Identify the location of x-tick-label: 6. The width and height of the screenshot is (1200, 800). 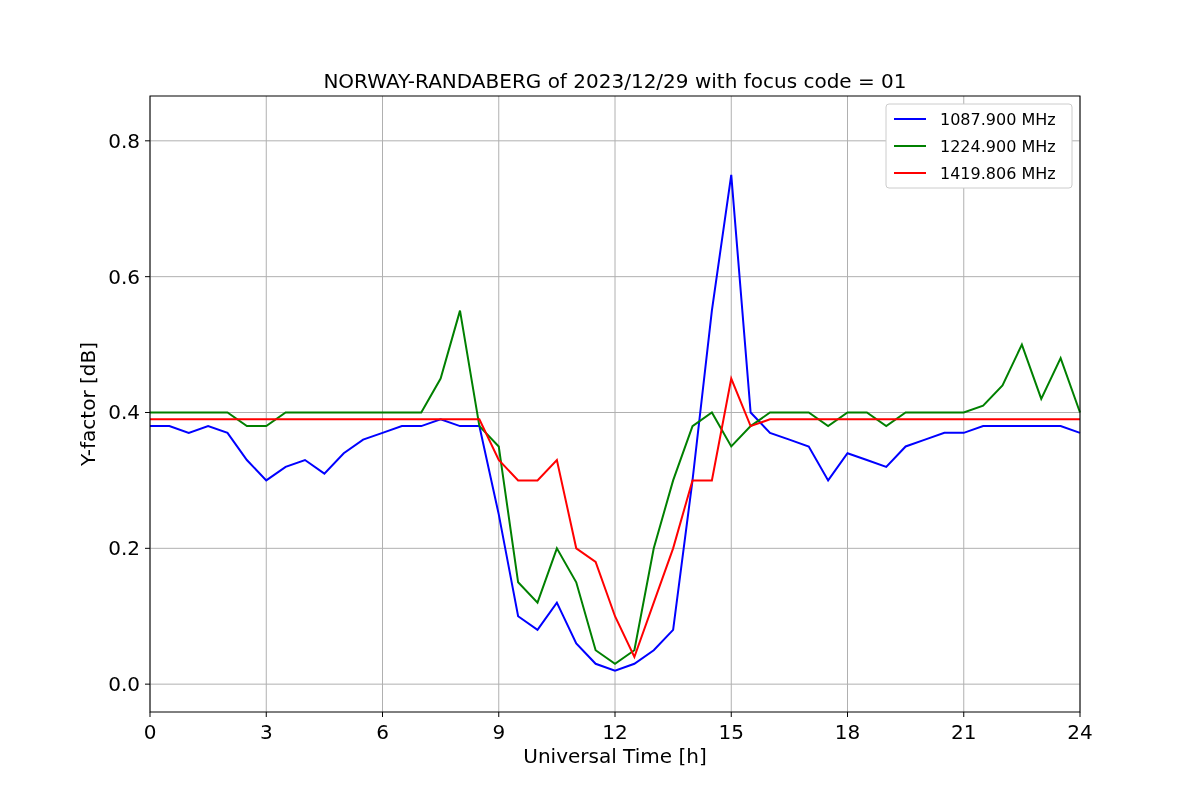
(382, 732).